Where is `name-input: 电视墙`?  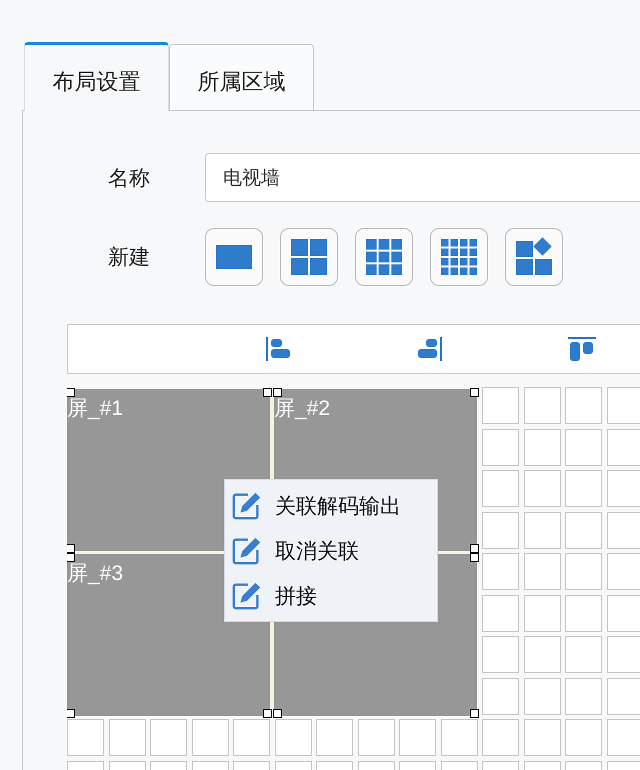 name-input: 电视墙 is located at coordinates (422, 177).